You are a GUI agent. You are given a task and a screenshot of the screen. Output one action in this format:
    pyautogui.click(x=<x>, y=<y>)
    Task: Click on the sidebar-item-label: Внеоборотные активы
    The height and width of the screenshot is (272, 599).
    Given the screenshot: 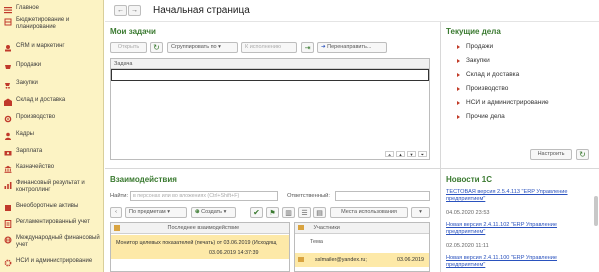 What is the action you would take?
    pyautogui.click(x=47, y=206)
    